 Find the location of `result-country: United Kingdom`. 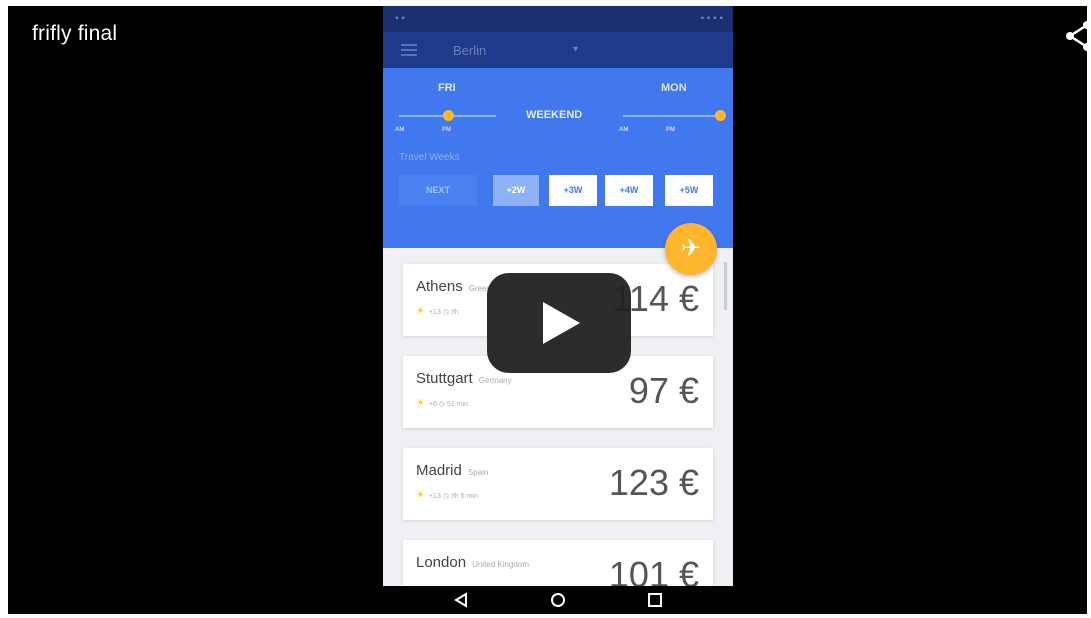

result-country: United Kingdom is located at coordinates (500, 564).